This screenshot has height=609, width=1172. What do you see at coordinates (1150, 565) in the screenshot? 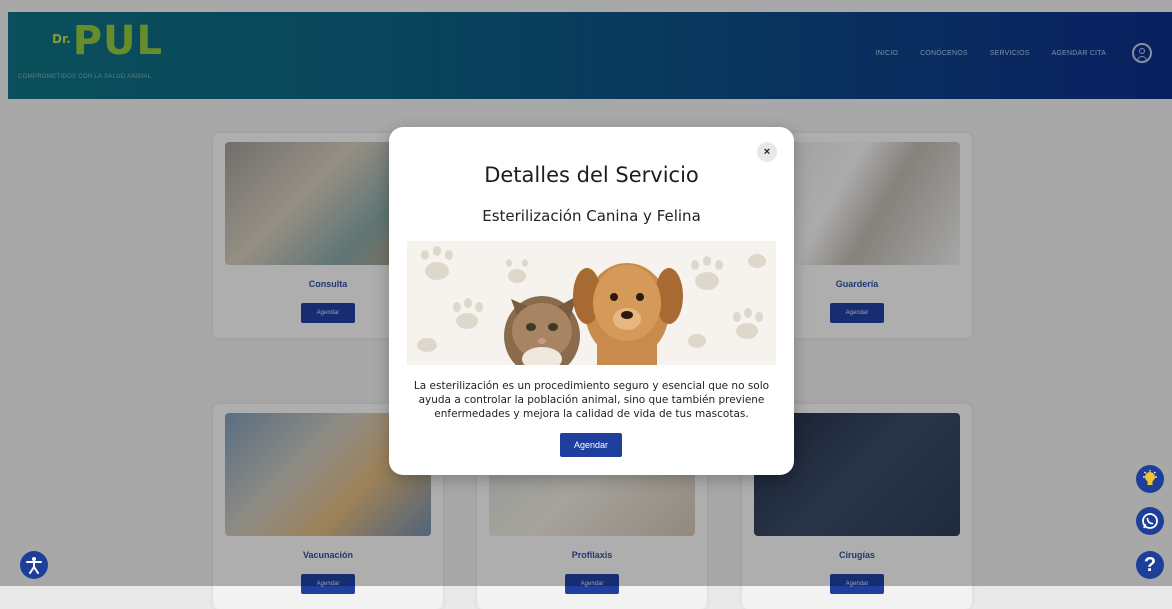
I see `help-icon: ?` at bounding box center [1150, 565].